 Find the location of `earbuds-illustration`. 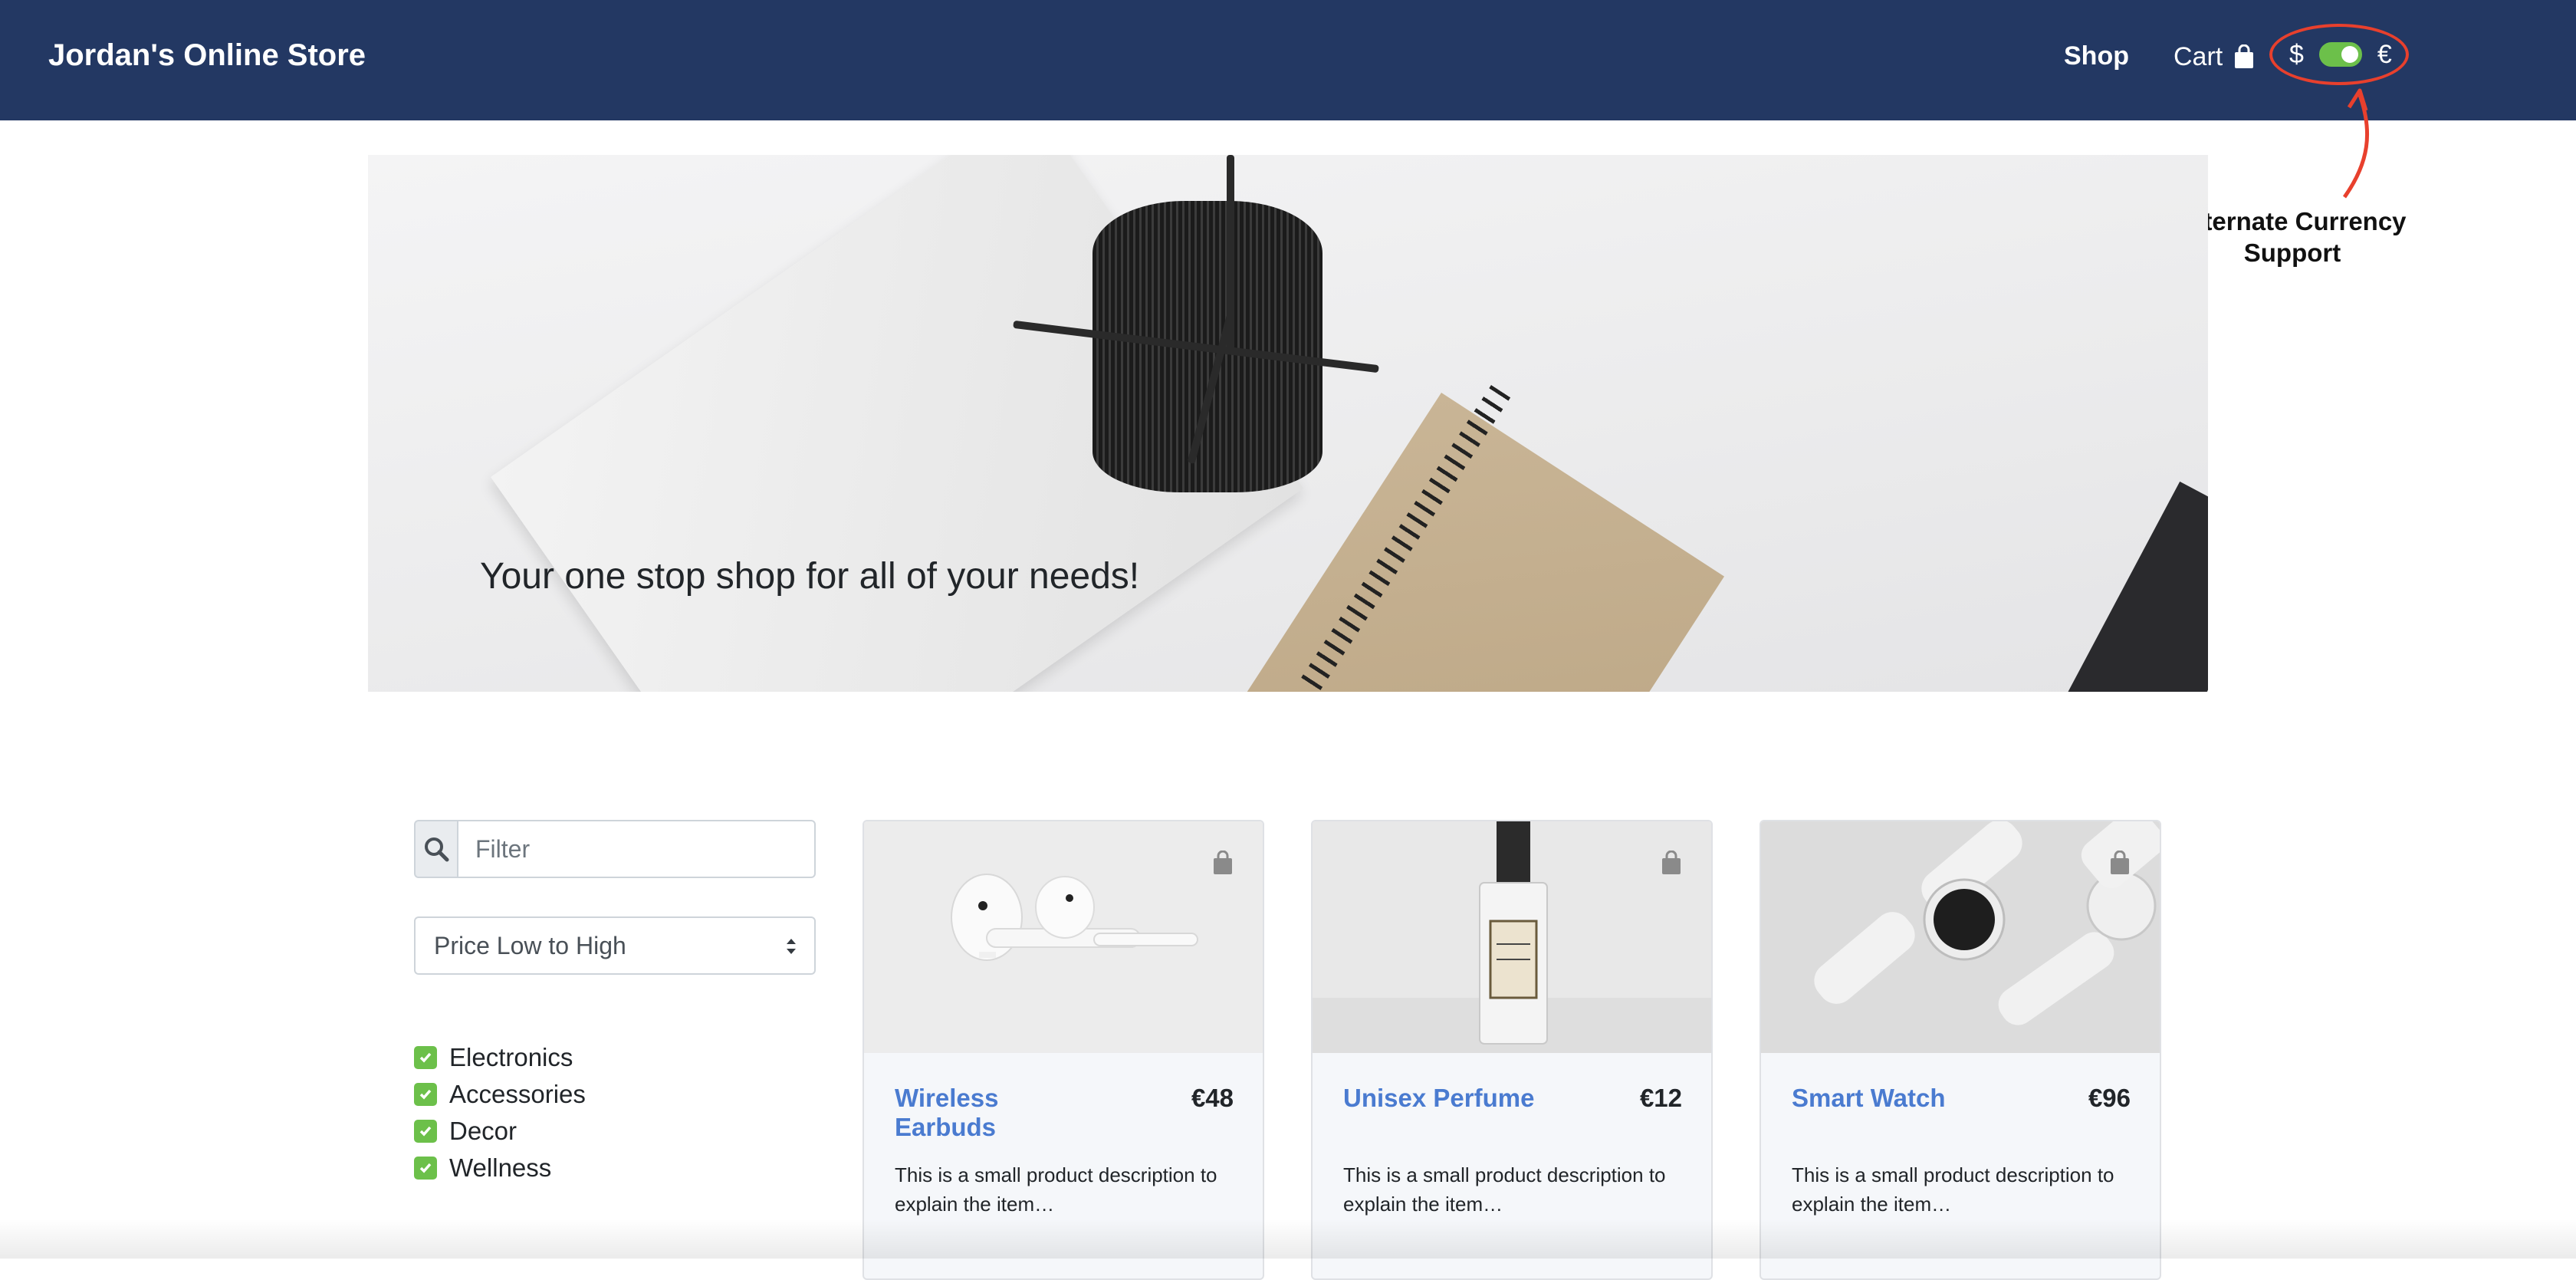

earbuds-illustration is located at coordinates (1074, 917).